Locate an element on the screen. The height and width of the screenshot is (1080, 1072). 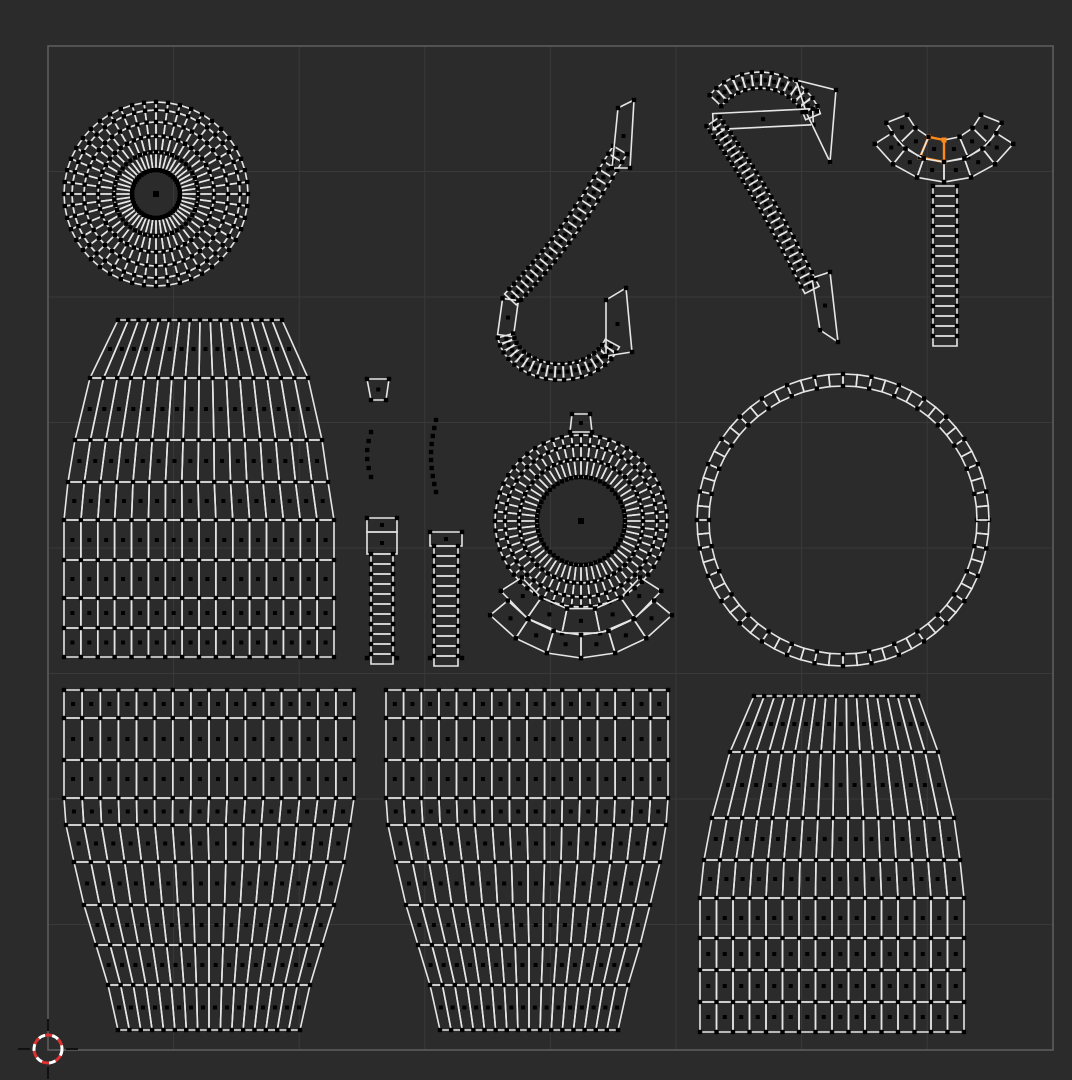
uv-island-barrel-lower-middle is located at coordinates (527, 860).